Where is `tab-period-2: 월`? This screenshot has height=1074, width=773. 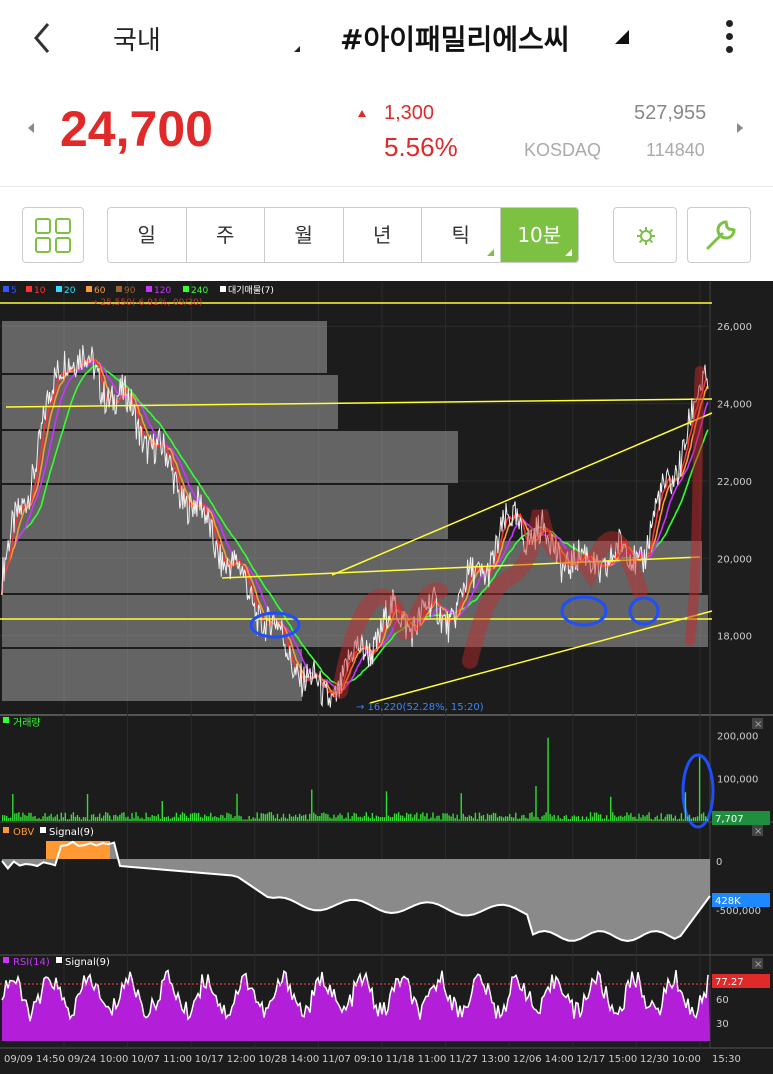
tab-period-2: 월 is located at coordinates (304, 235).